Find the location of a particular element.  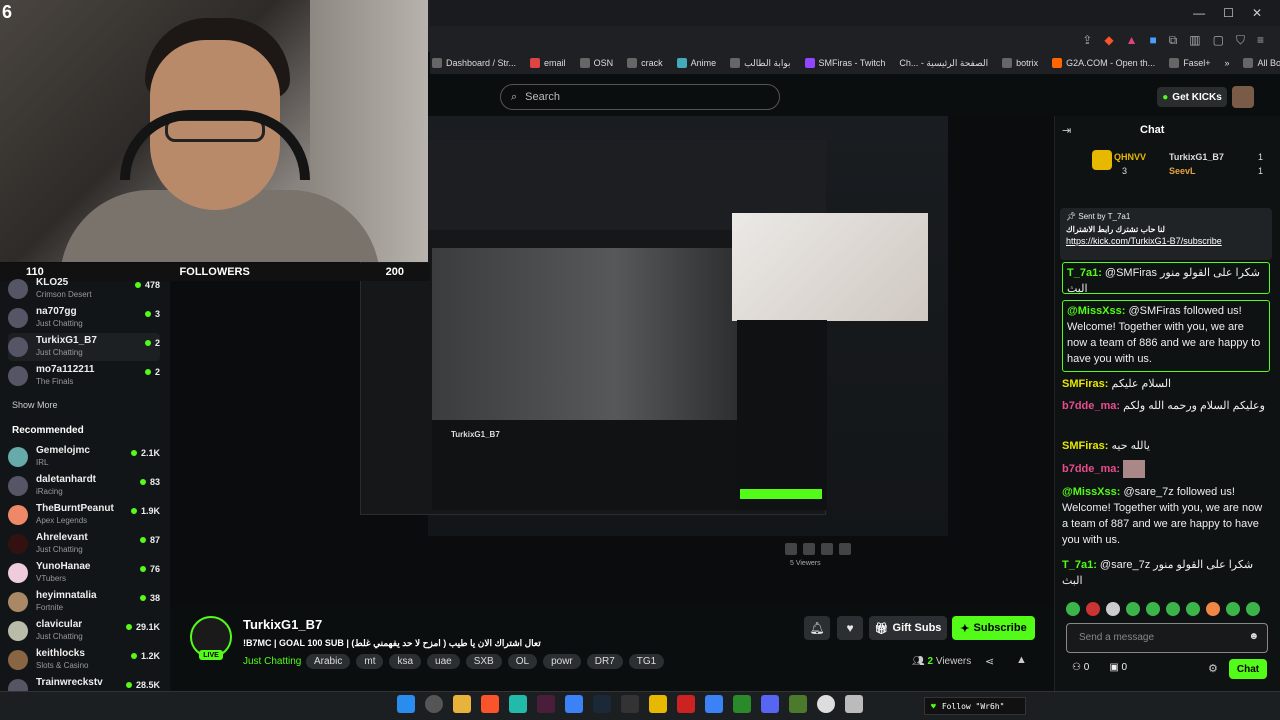

start-icon is located at coordinates (406, 704).